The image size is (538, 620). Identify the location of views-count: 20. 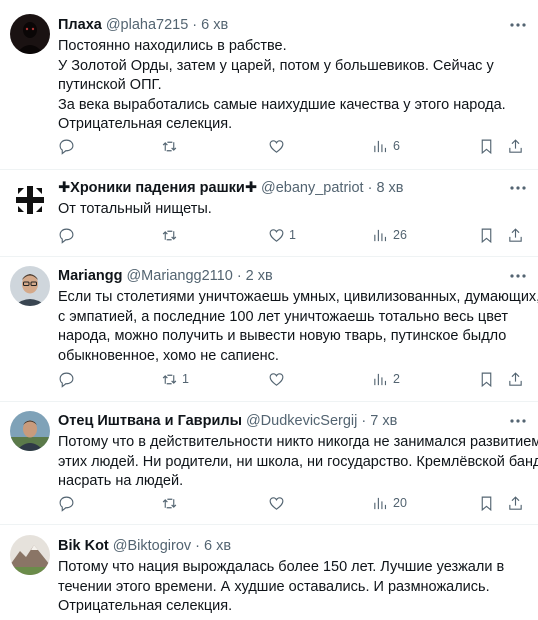
(400, 503).